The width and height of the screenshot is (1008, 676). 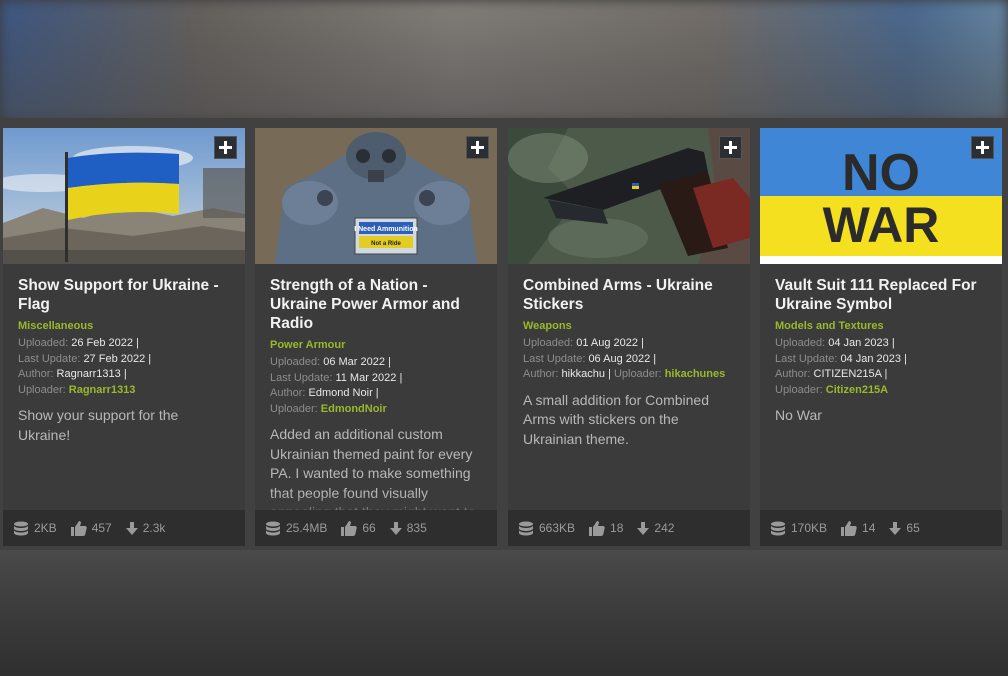 I want to click on updated-date: 04 Jan 2023, so click(x=870, y=358).